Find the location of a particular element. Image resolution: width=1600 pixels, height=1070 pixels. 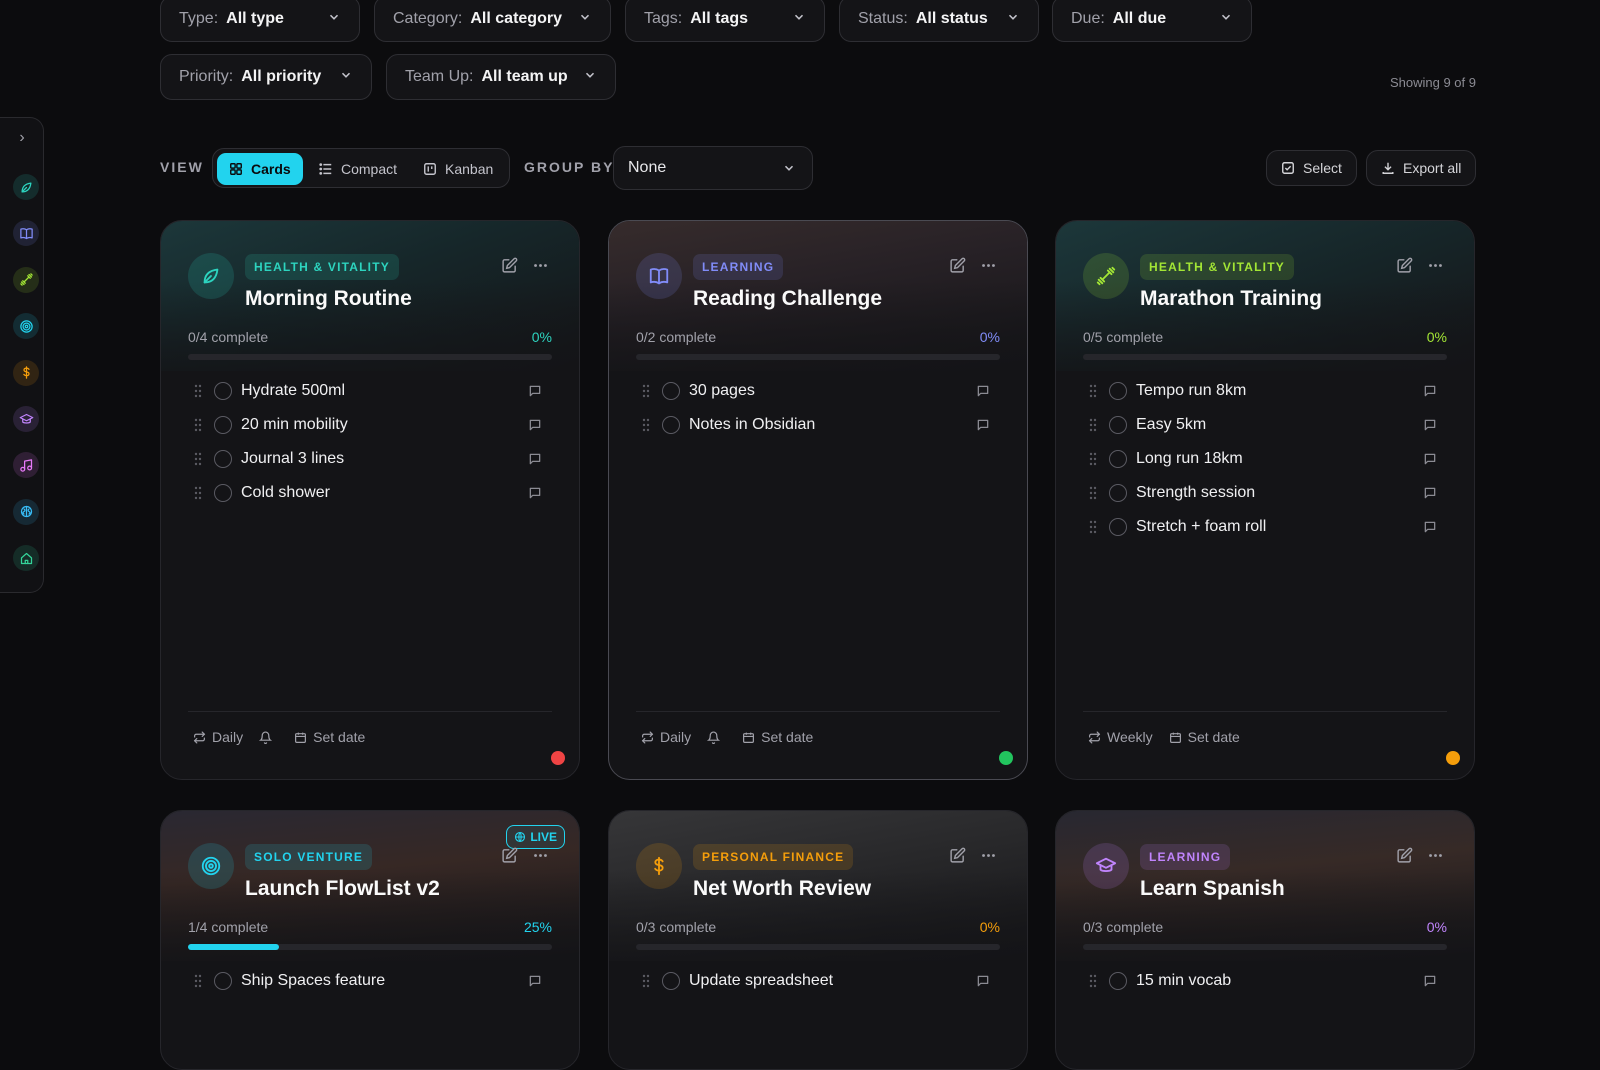

sidebar-space-leaf is located at coordinates (26, 187).